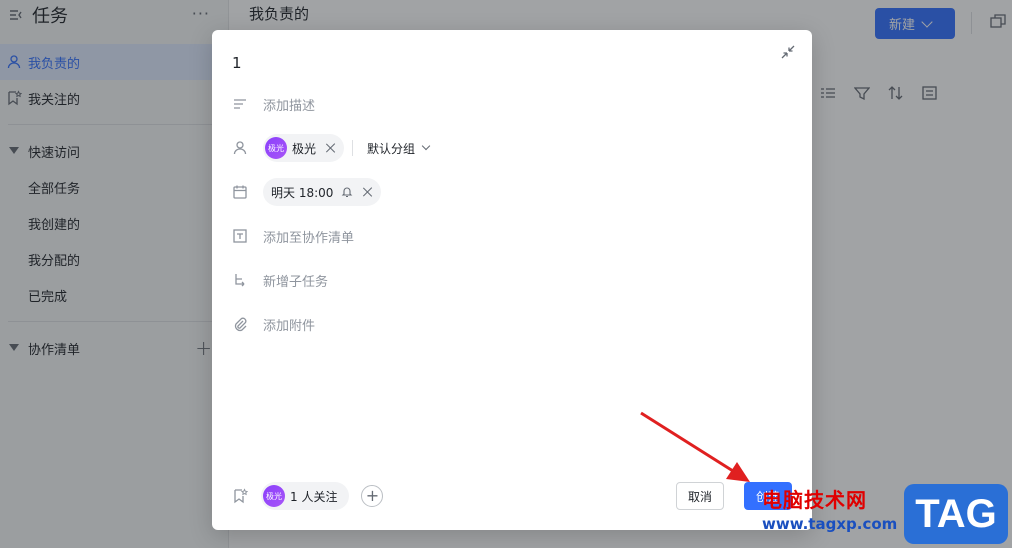 The width and height of the screenshot is (1012, 548). Describe the element at coordinates (302, 192) in the screenshot. I see `due-date-value: 明天 18:00` at that location.